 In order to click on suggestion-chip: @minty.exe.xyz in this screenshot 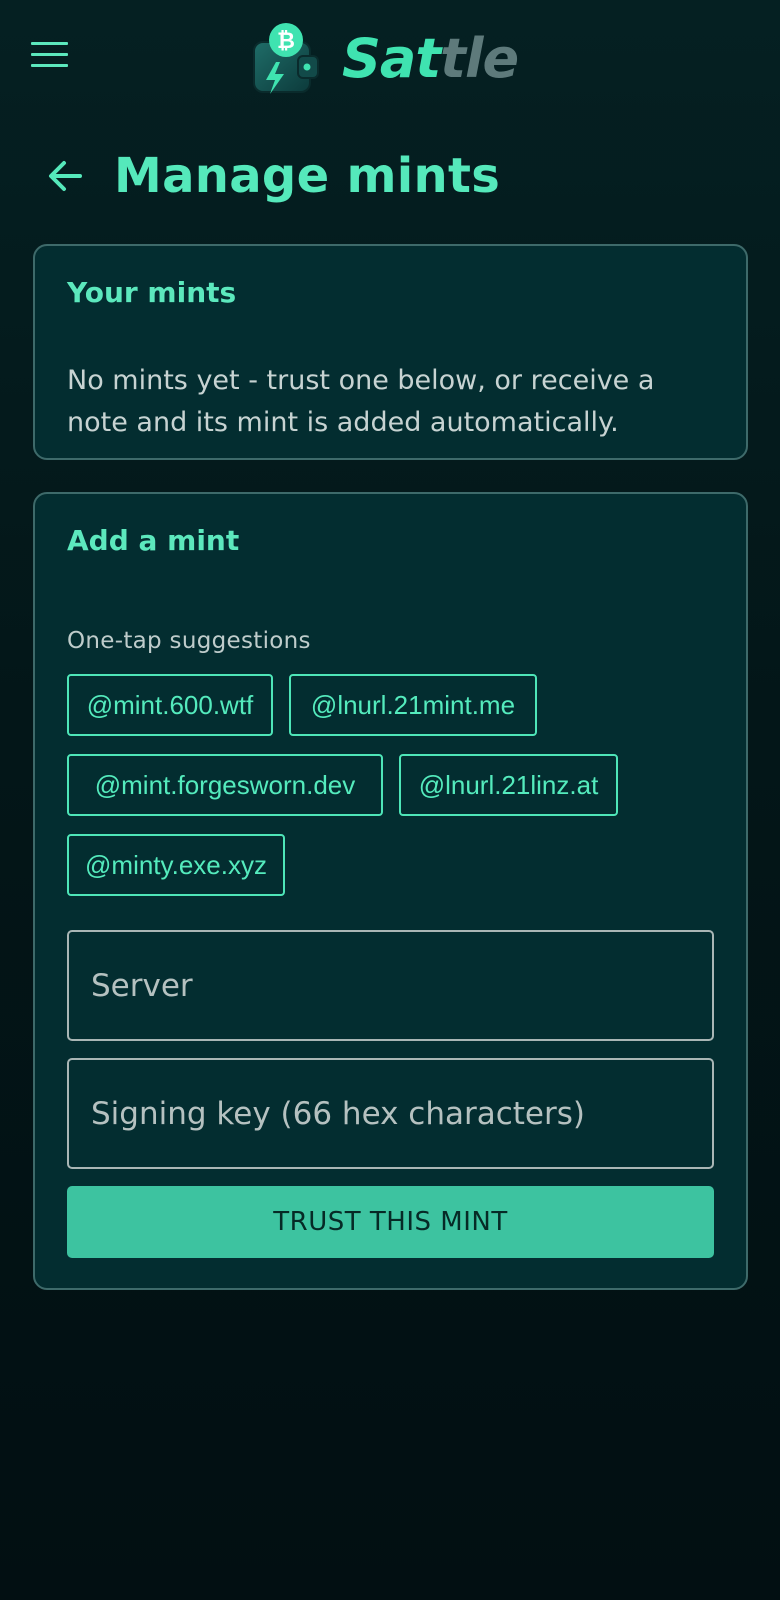, I will do `click(176, 865)`.